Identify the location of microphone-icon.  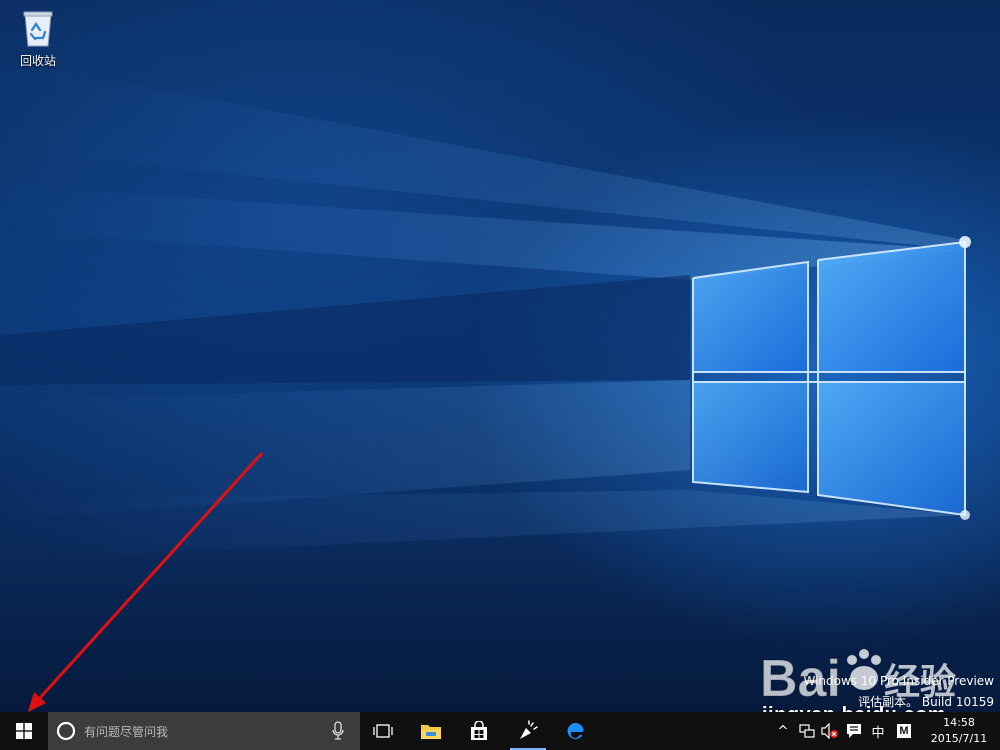
(338, 731).